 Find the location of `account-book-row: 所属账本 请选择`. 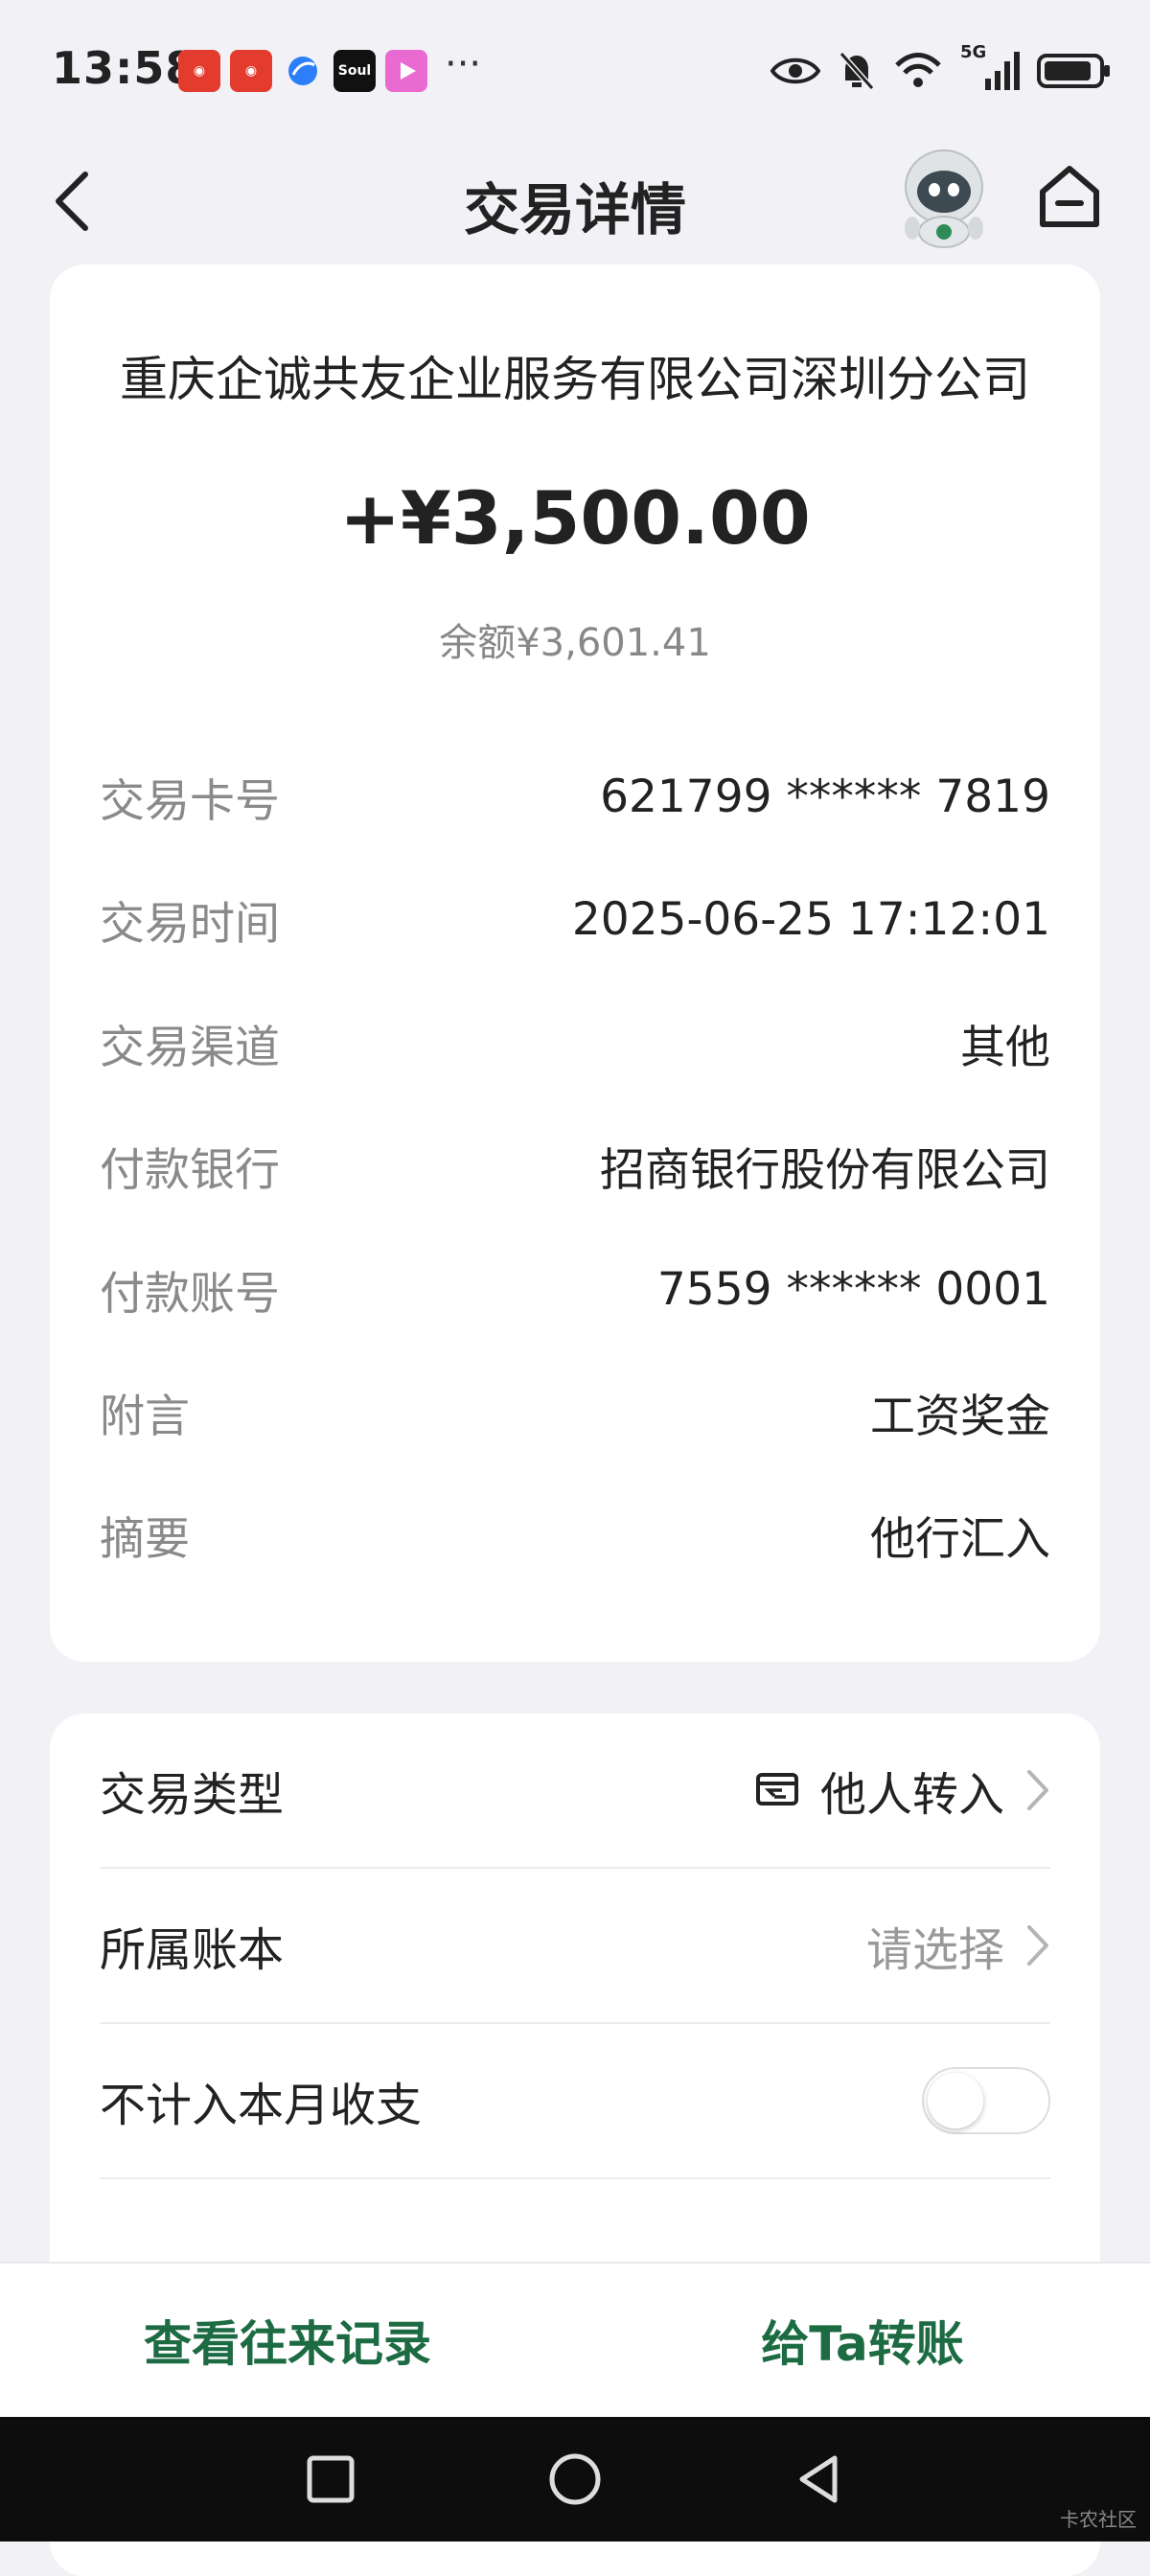

account-book-row: 所属账本 请选择 is located at coordinates (575, 1947).